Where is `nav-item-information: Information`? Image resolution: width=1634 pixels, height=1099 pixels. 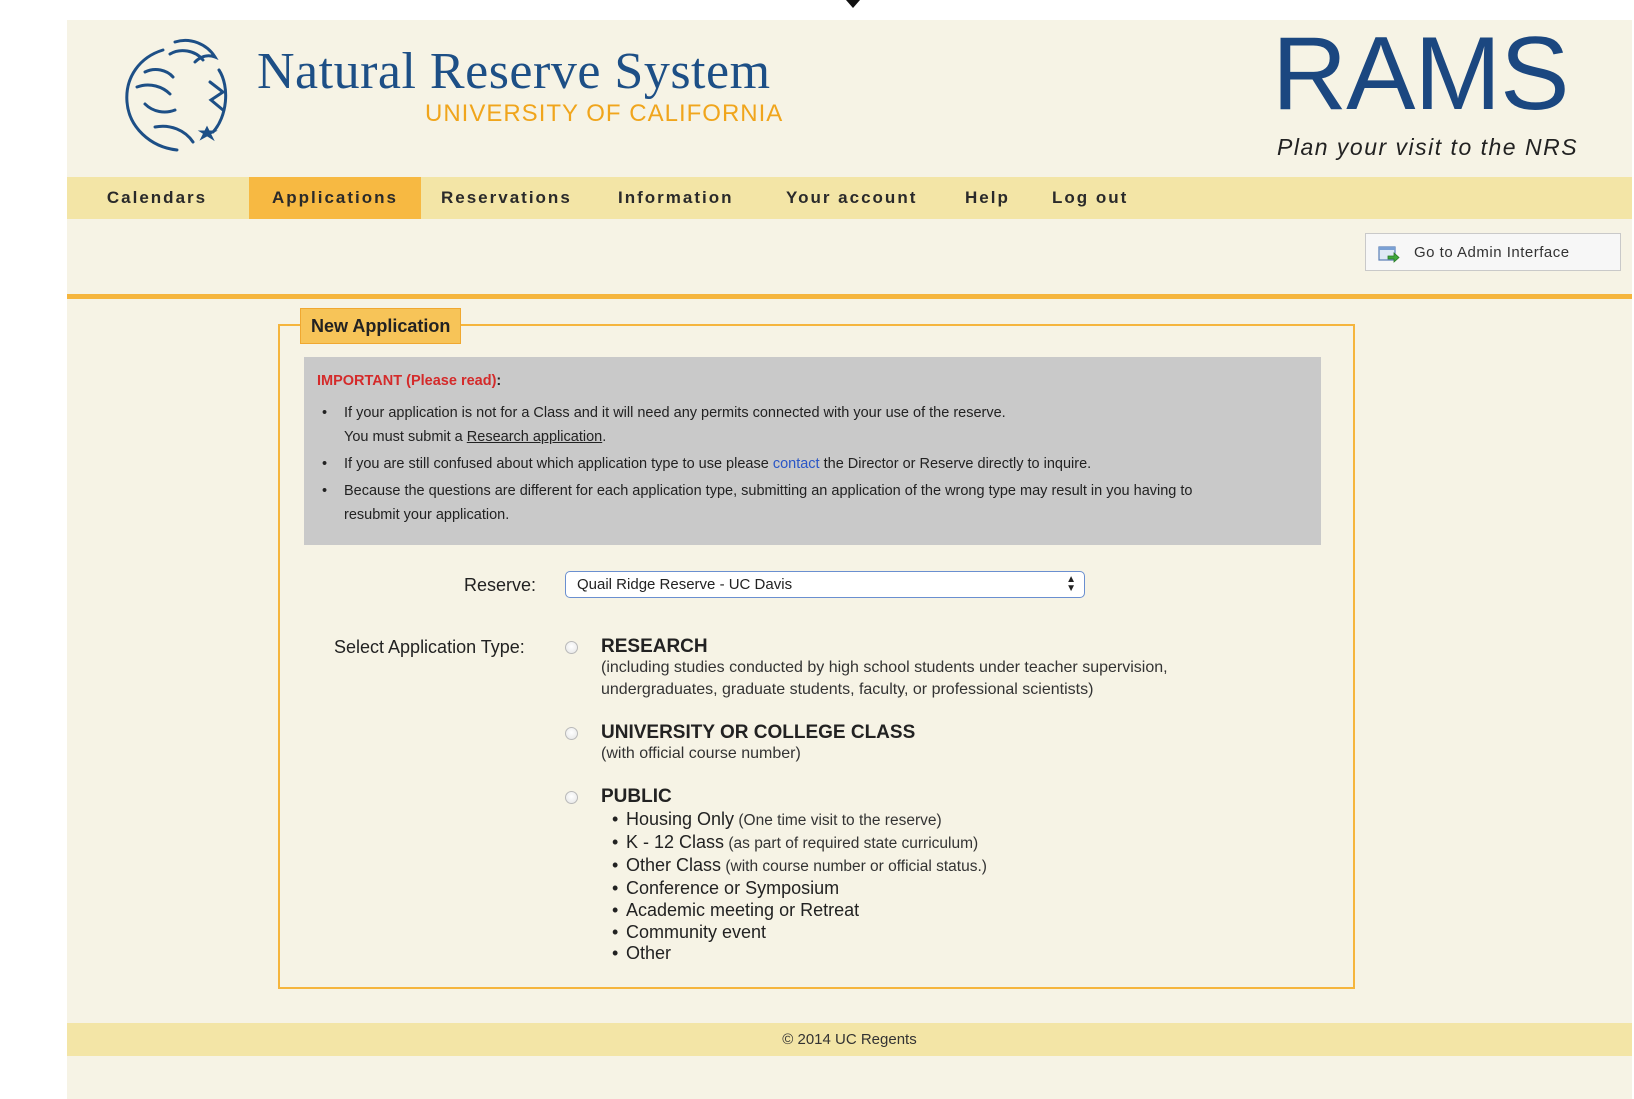
nav-item-information: Information is located at coordinates (676, 198).